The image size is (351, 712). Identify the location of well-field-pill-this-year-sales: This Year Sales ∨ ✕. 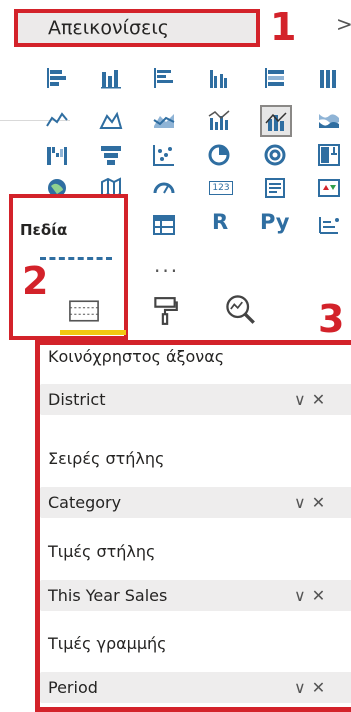
(195, 595).